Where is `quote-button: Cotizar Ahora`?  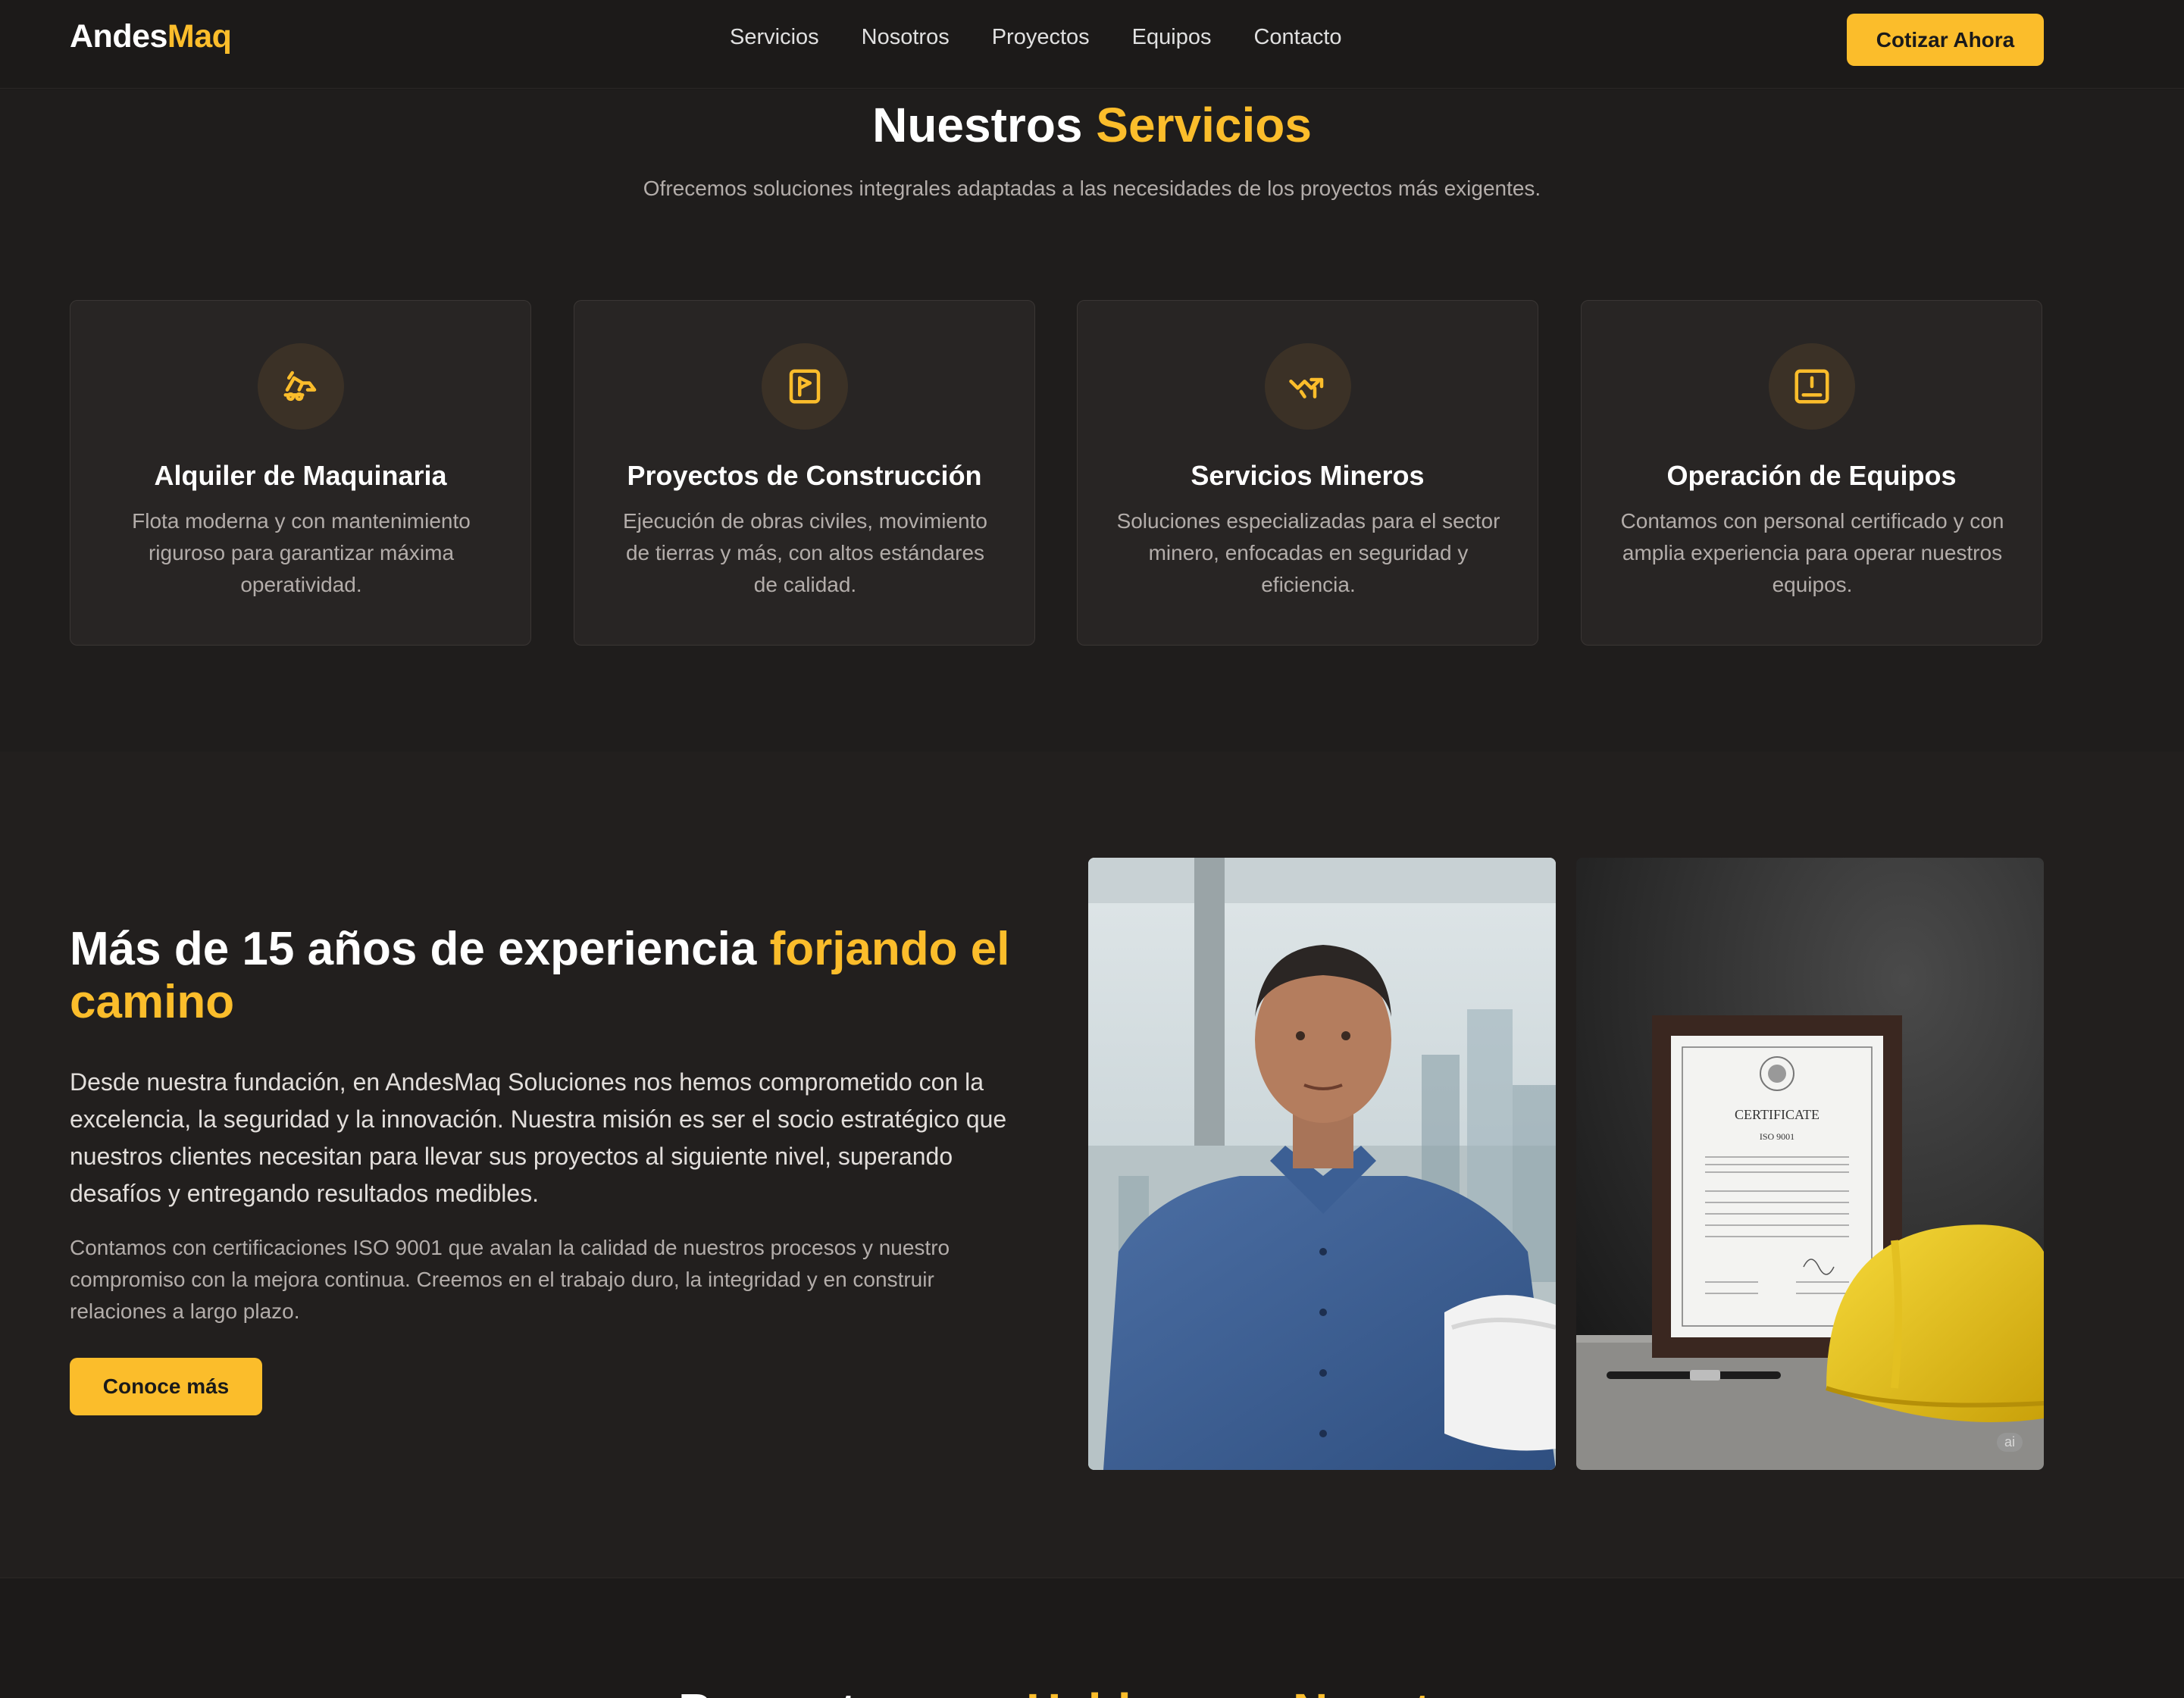
quote-button: Cotizar Ahora is located at coordinates (1945, 40).